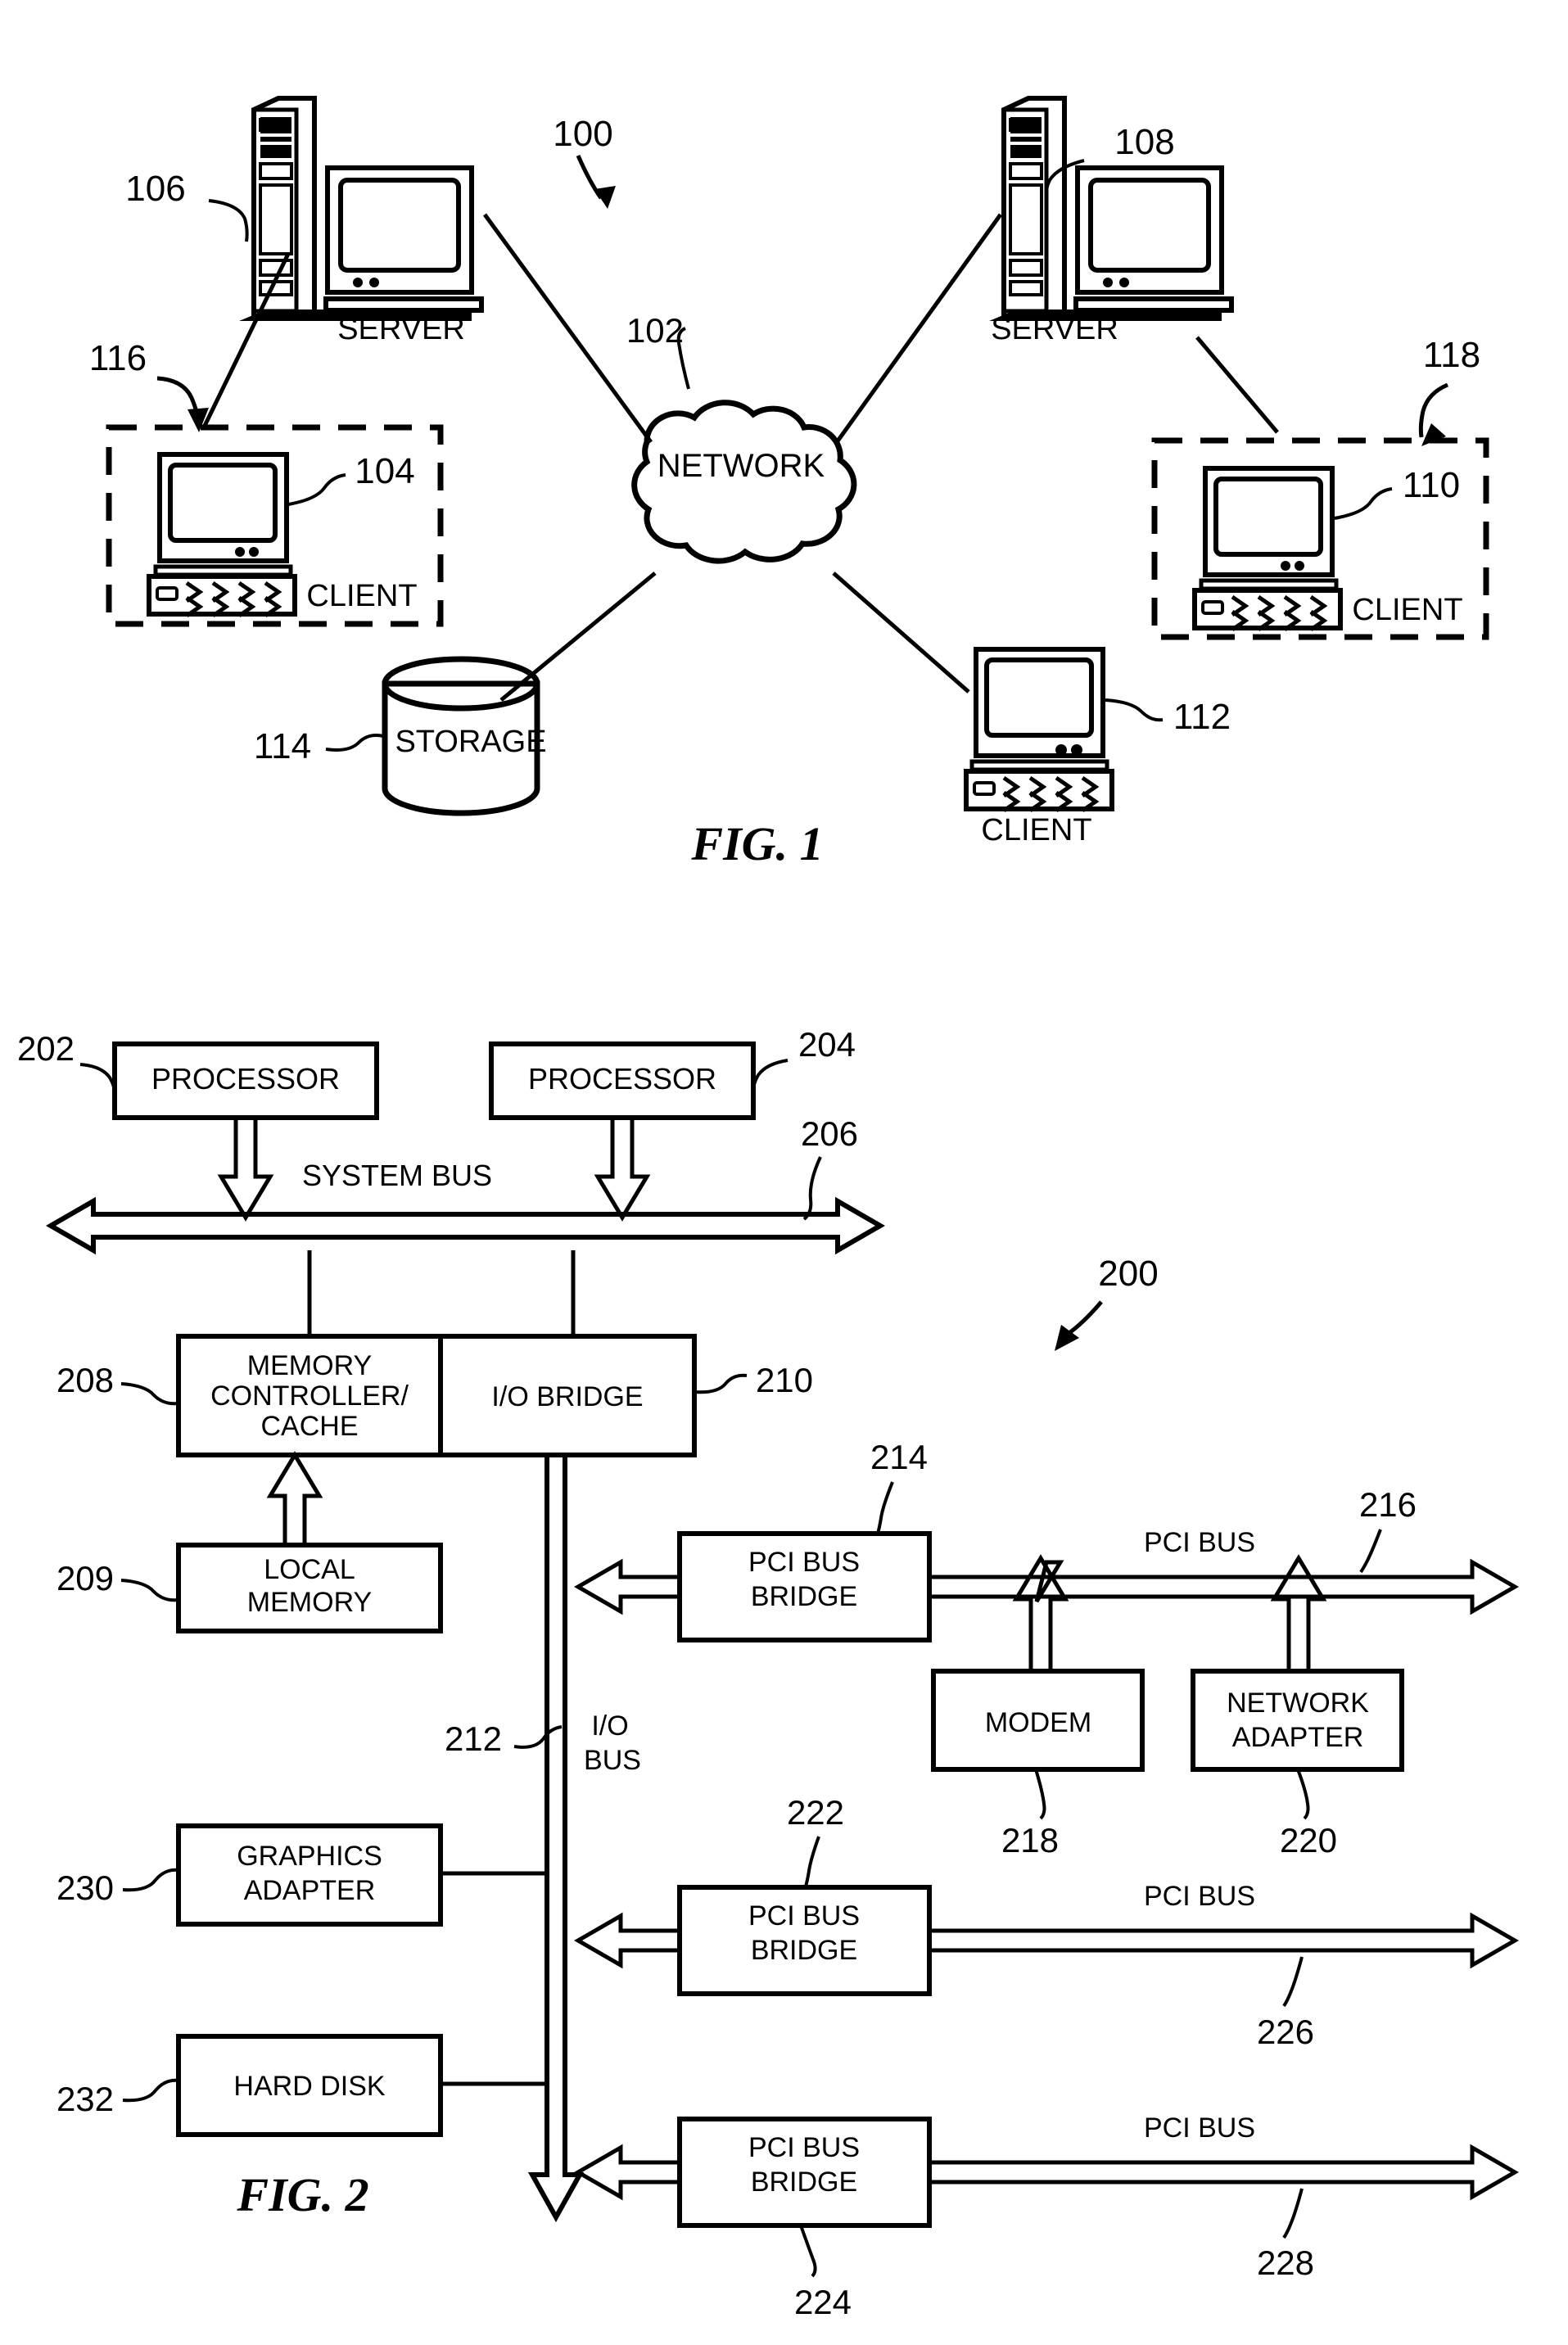 This screenshot has height=2345, width=1568. I want to click on ref-206-leader, so click(812, 1188).